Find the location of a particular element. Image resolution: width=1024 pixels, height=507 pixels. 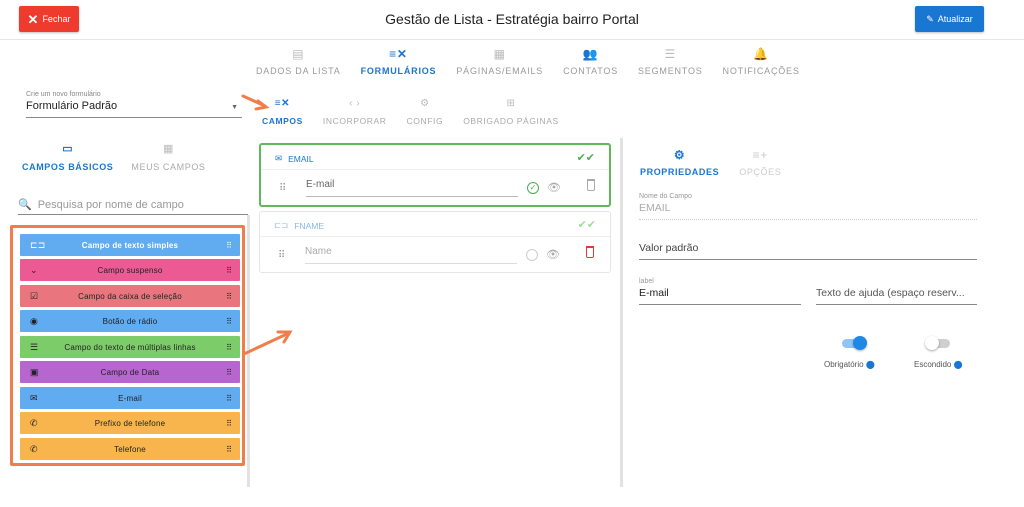

tab-label: NOTIFICAÇÕES is located at coordinates (761, 71).